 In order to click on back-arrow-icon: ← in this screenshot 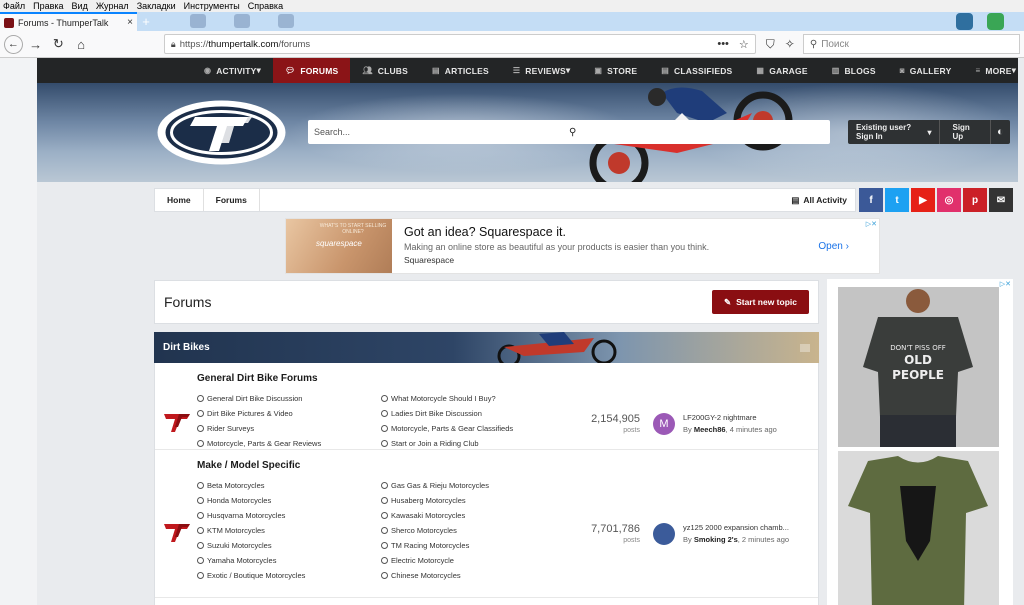, I will do `click(13, 44)`.